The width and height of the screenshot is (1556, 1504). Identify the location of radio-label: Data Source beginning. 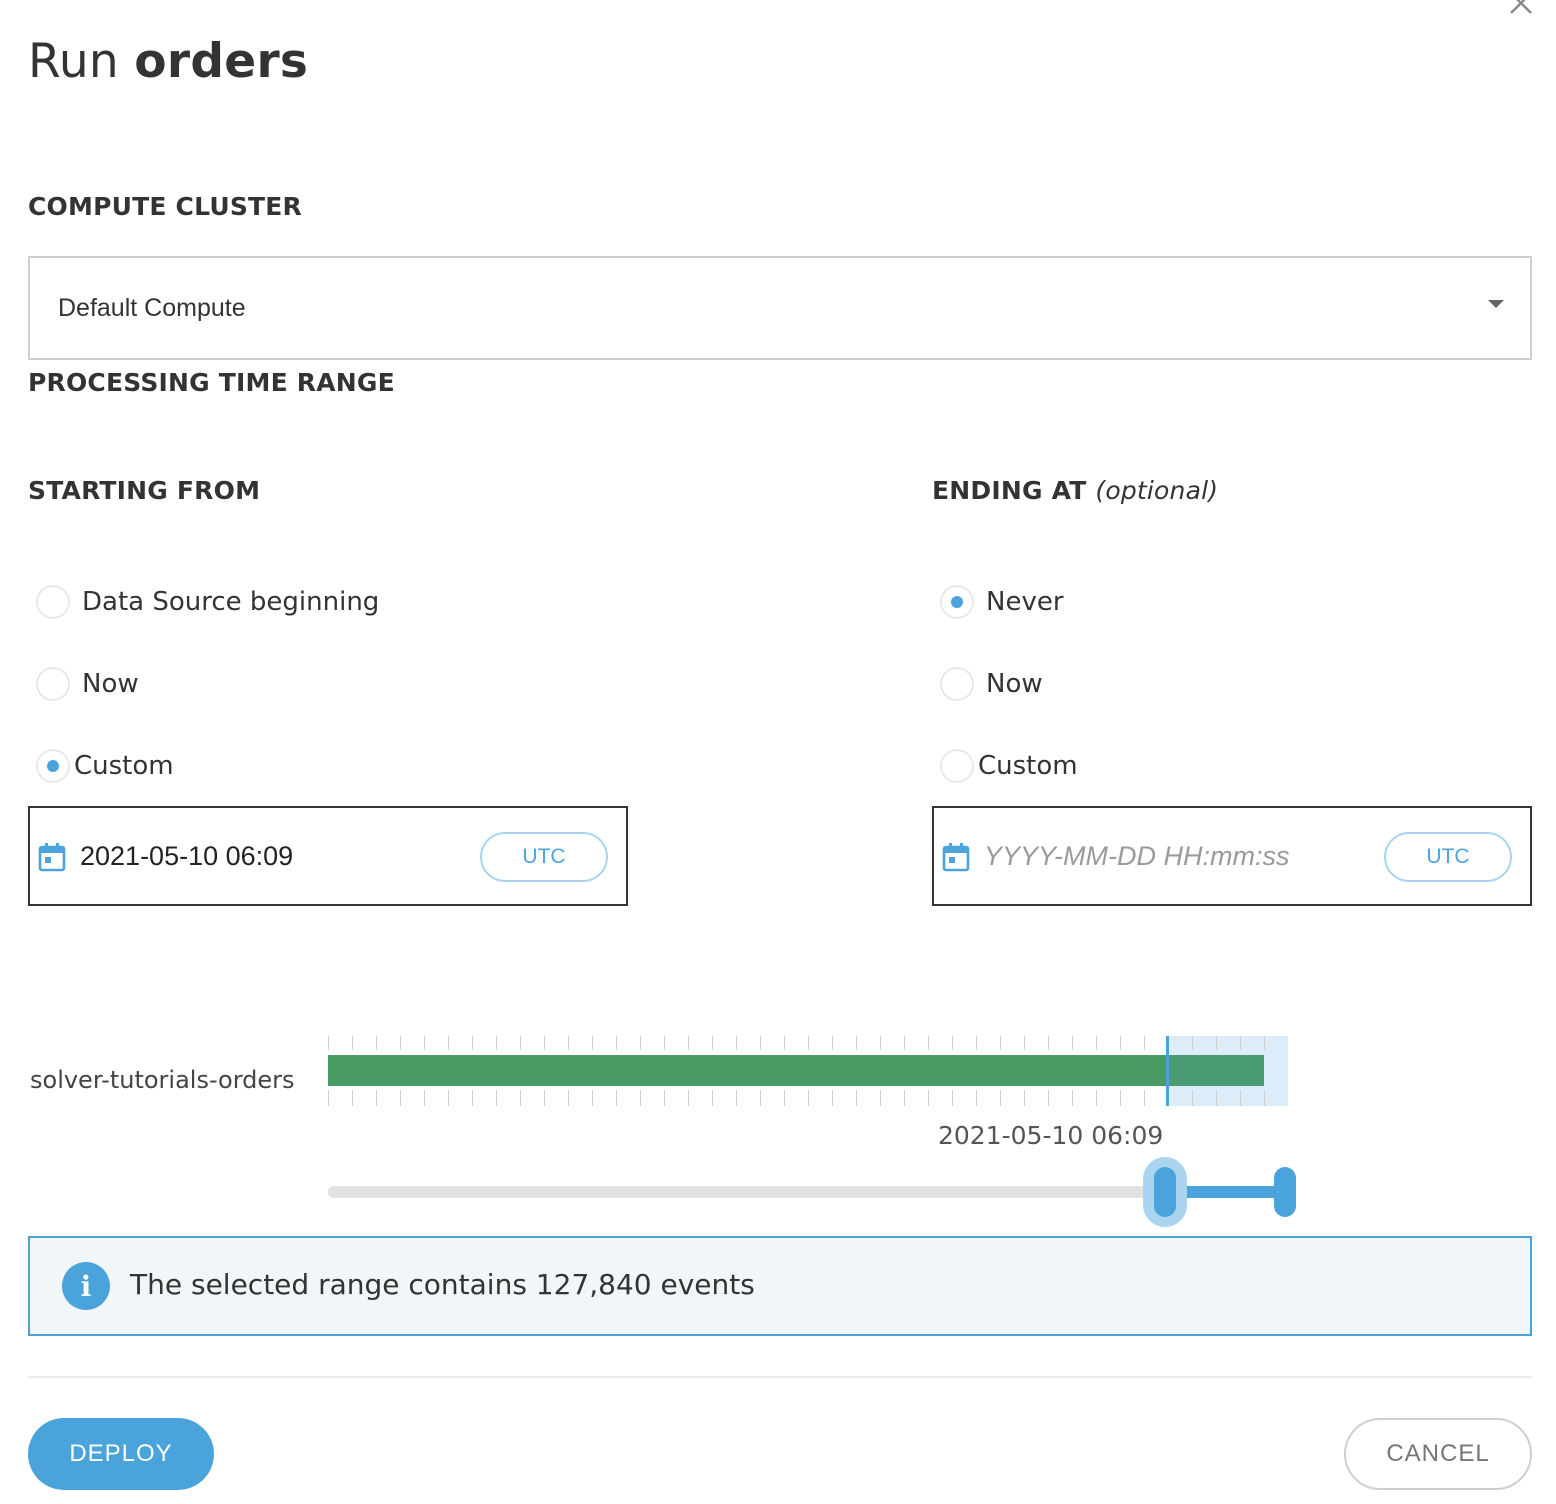
(231, 602).